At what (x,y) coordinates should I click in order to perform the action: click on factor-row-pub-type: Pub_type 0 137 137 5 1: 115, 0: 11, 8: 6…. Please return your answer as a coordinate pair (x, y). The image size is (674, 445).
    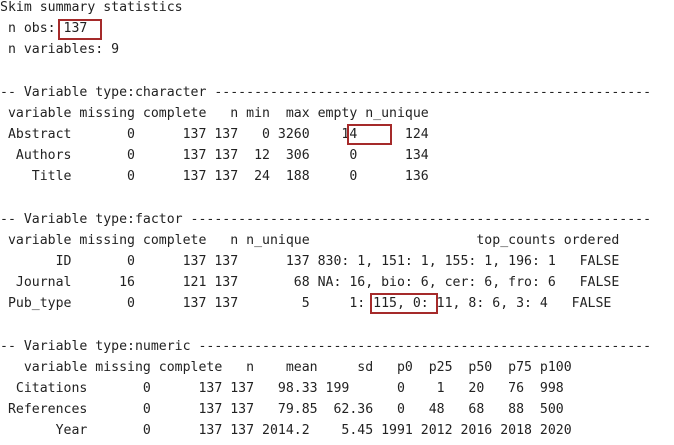
    Looking at the image, I should click on (306, 303).